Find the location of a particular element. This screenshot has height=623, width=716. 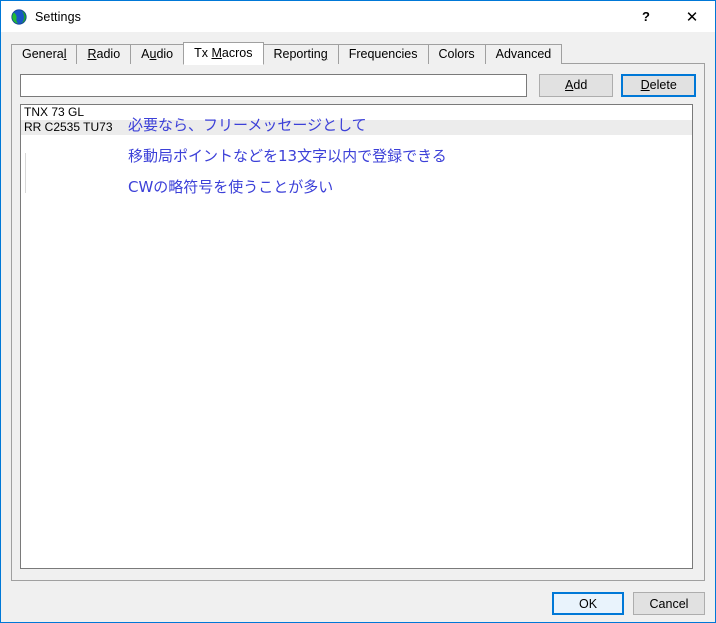

tab-colors-label: Colors is located at coordinates (456, 54).